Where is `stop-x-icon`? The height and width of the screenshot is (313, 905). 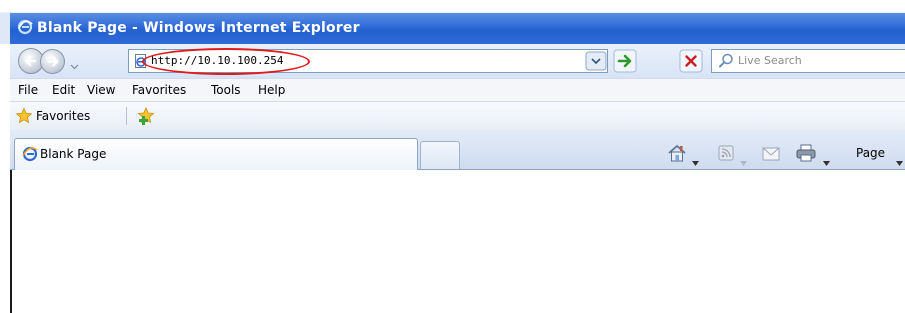
stop-x-icon is located at coordinates (691, 61).